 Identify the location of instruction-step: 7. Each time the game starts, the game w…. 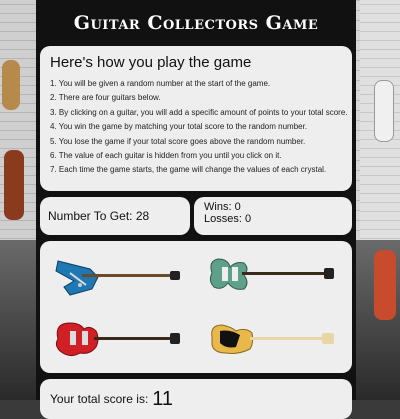
(188, 170).